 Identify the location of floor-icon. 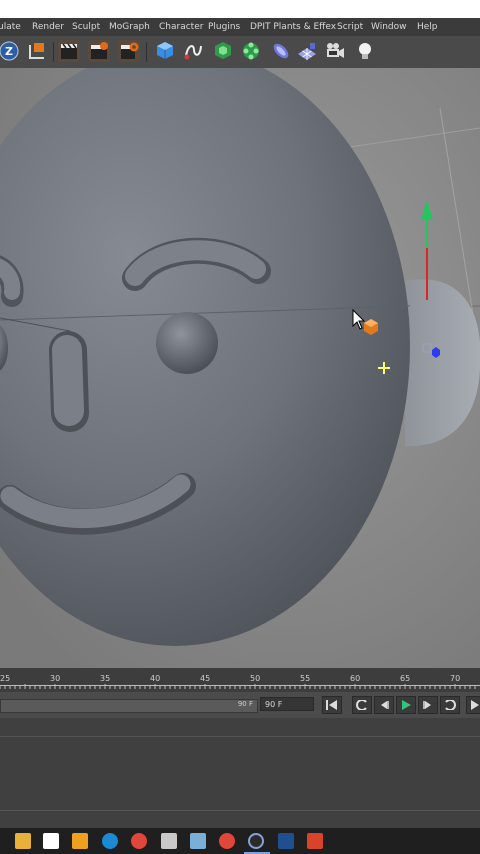
(307, 51).